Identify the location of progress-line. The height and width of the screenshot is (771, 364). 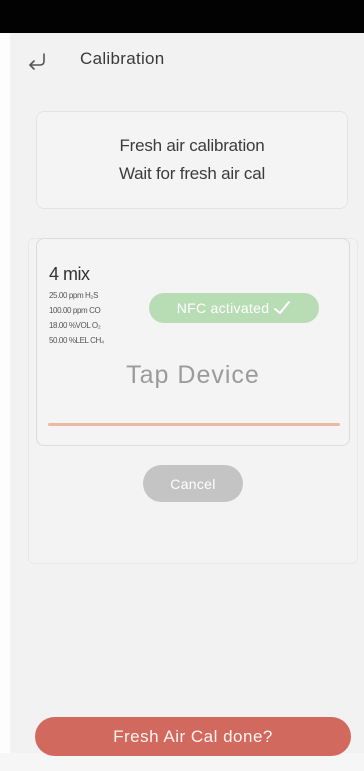
(194, 424).